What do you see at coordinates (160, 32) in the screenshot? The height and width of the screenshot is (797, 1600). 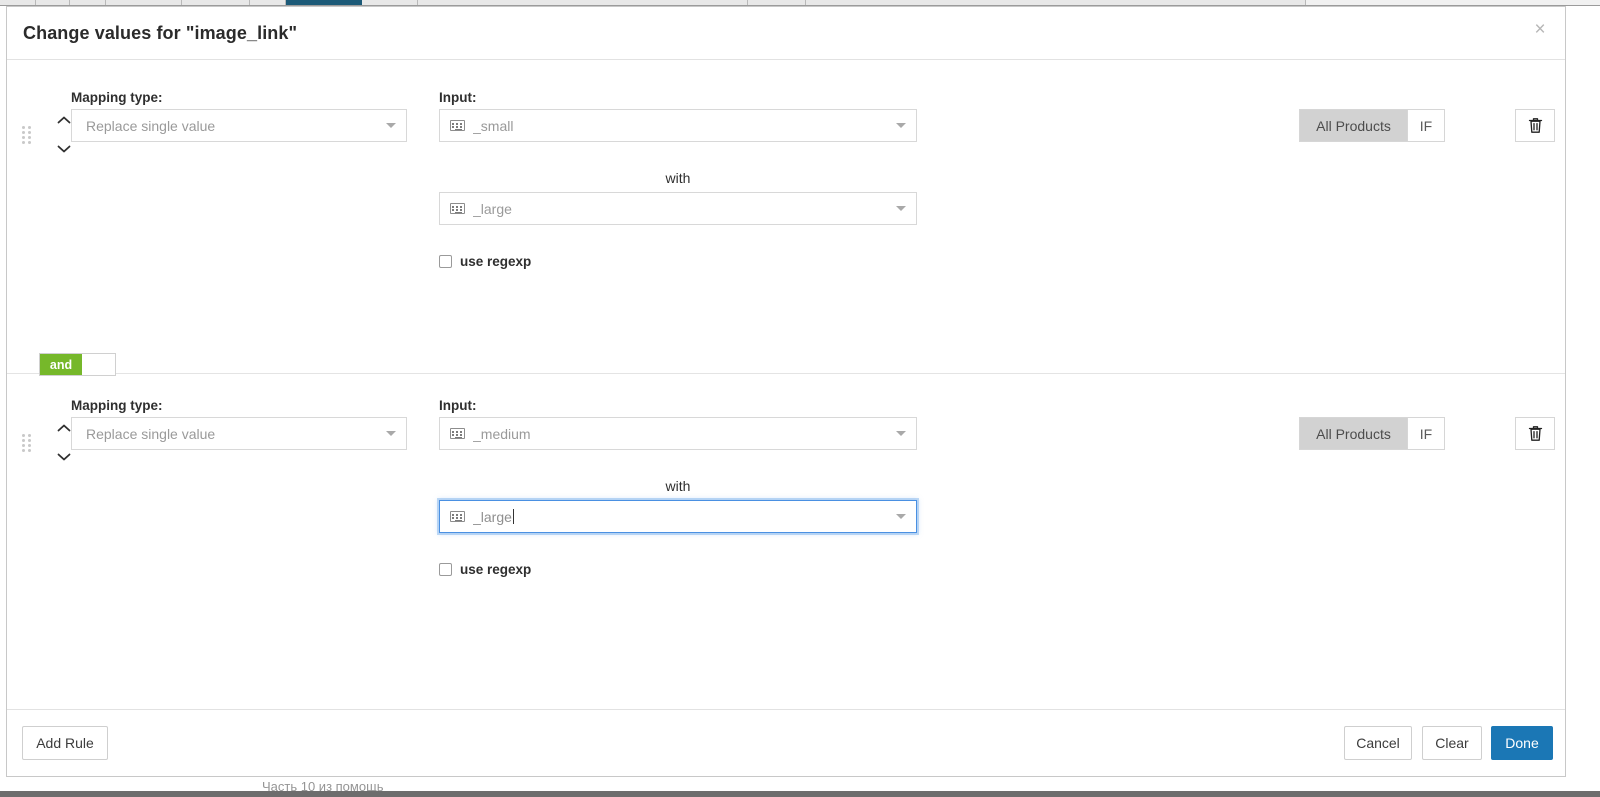 I see `page-title: Change values for "image_link"` at bounding box center [160, 32].